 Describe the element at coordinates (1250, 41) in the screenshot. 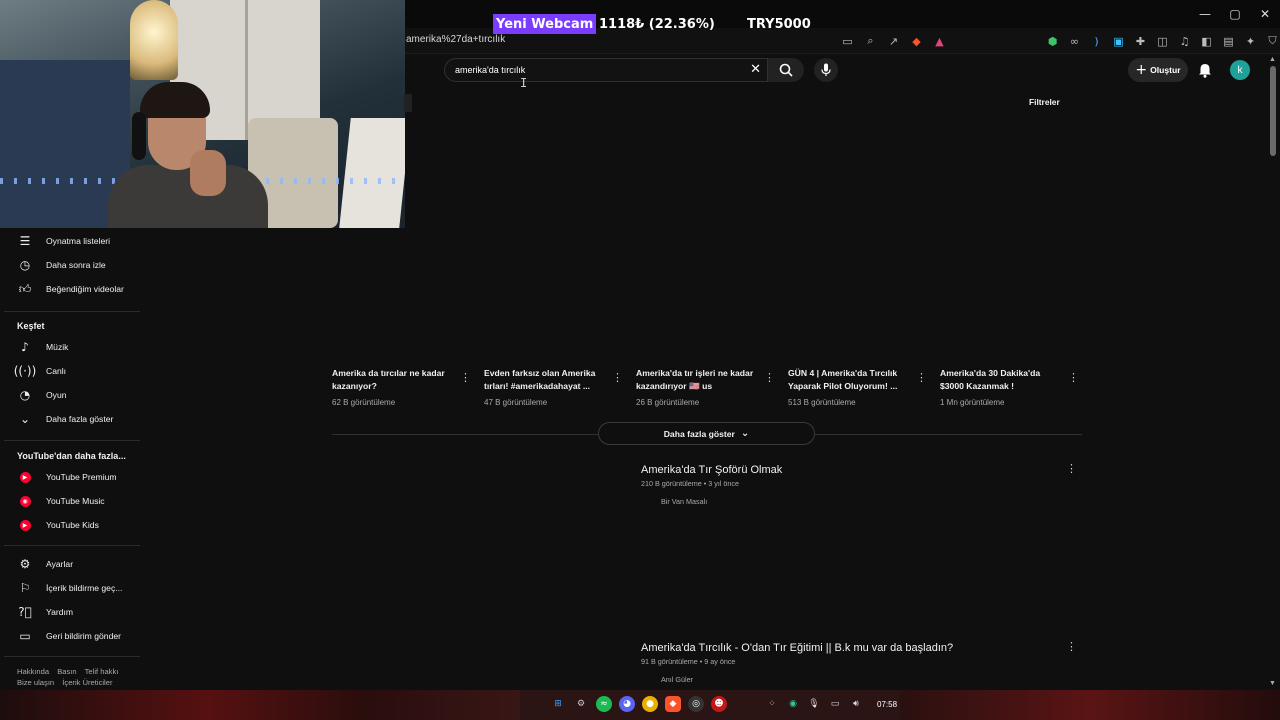

I see `ai-sparkle-icon: ✦` at that location.